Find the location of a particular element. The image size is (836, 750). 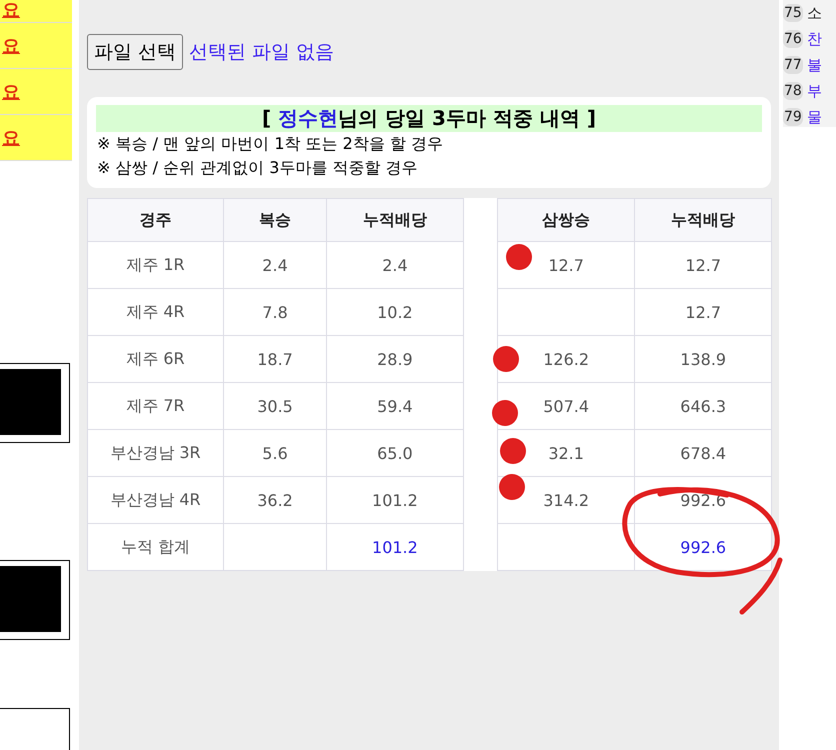

column-header: 경주 is located at coordinates (156, 220).